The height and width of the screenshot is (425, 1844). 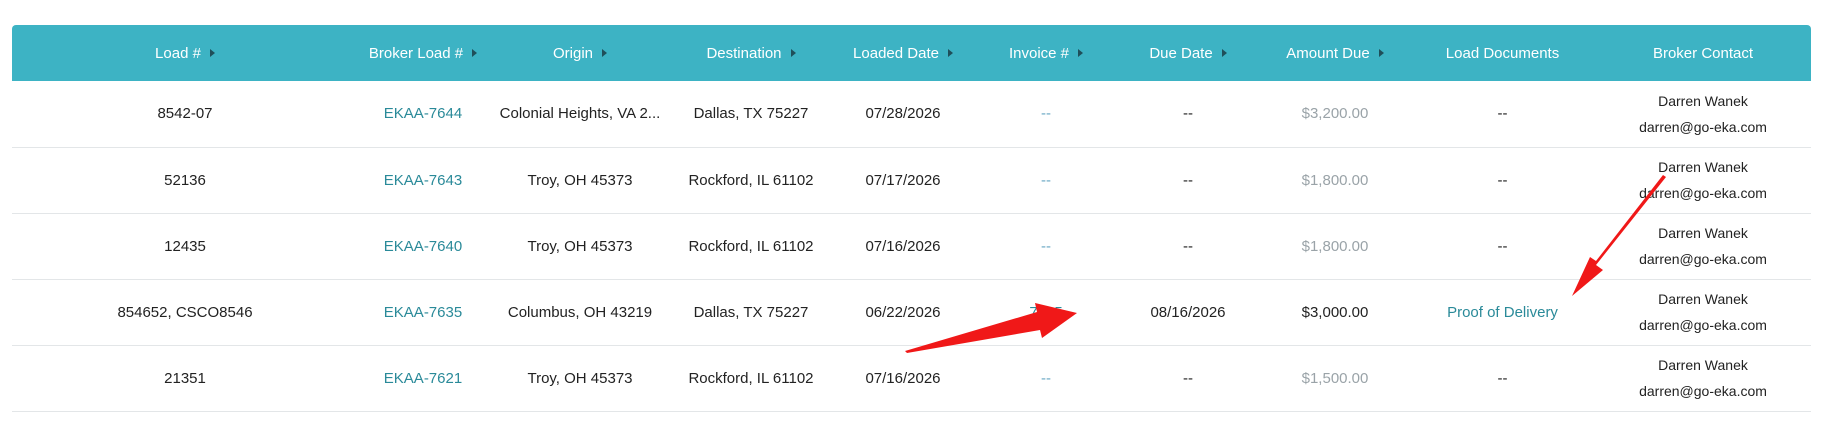 I want to click on invoice-link: 7635, so click(x=1045, y=312).